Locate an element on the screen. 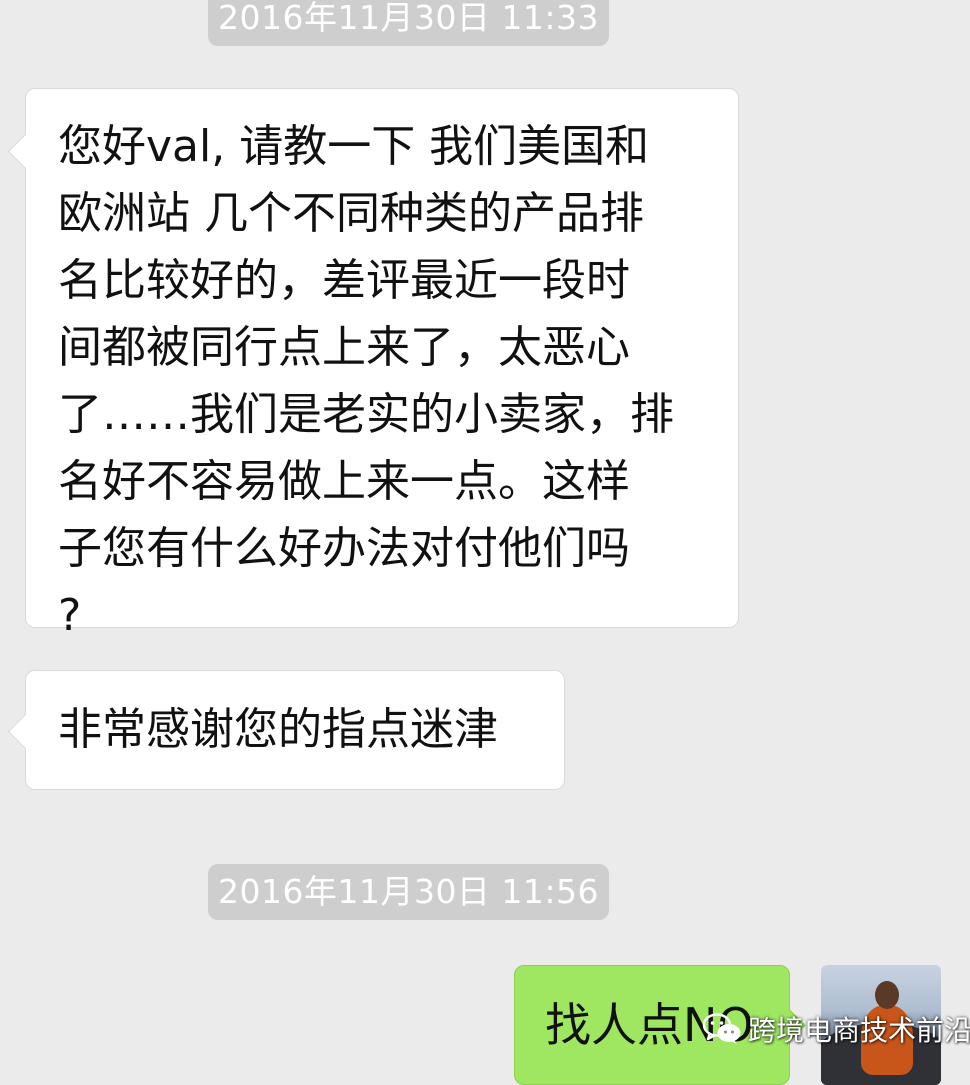 The image size is (970, 1085). message-text: 非常感谢您的指点迷津 is located at coordinates (278, 729).